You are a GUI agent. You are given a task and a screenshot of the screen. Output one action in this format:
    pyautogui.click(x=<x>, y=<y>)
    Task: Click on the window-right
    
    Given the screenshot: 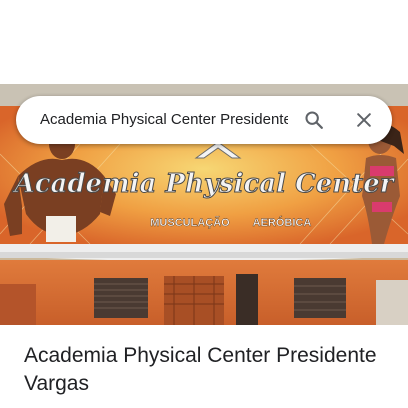 What is the action you would take?
    pyautogui.click(x=320, y=298)
    